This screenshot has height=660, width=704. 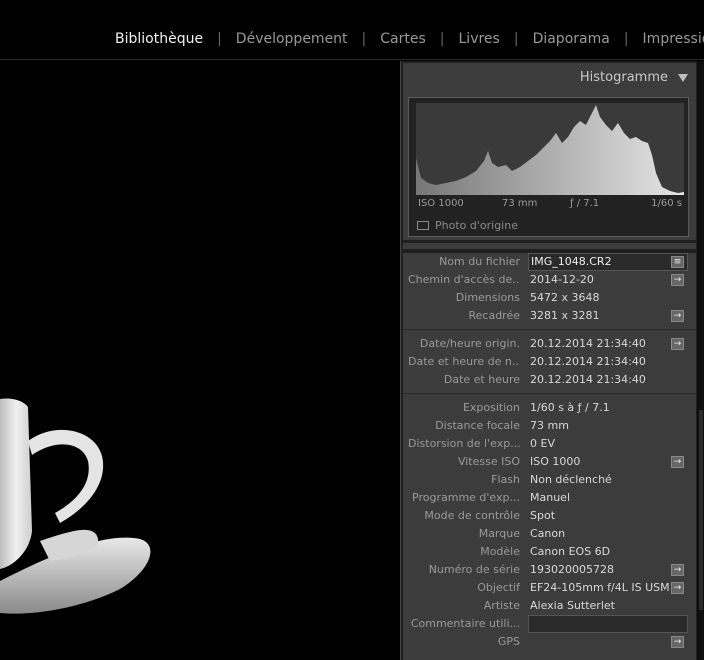 What do you see at coordinates (600, 587) in the screenshot?
I see `metadata-value: EF24-105mm f/4L IS USM` at bounding box center [600, 587].